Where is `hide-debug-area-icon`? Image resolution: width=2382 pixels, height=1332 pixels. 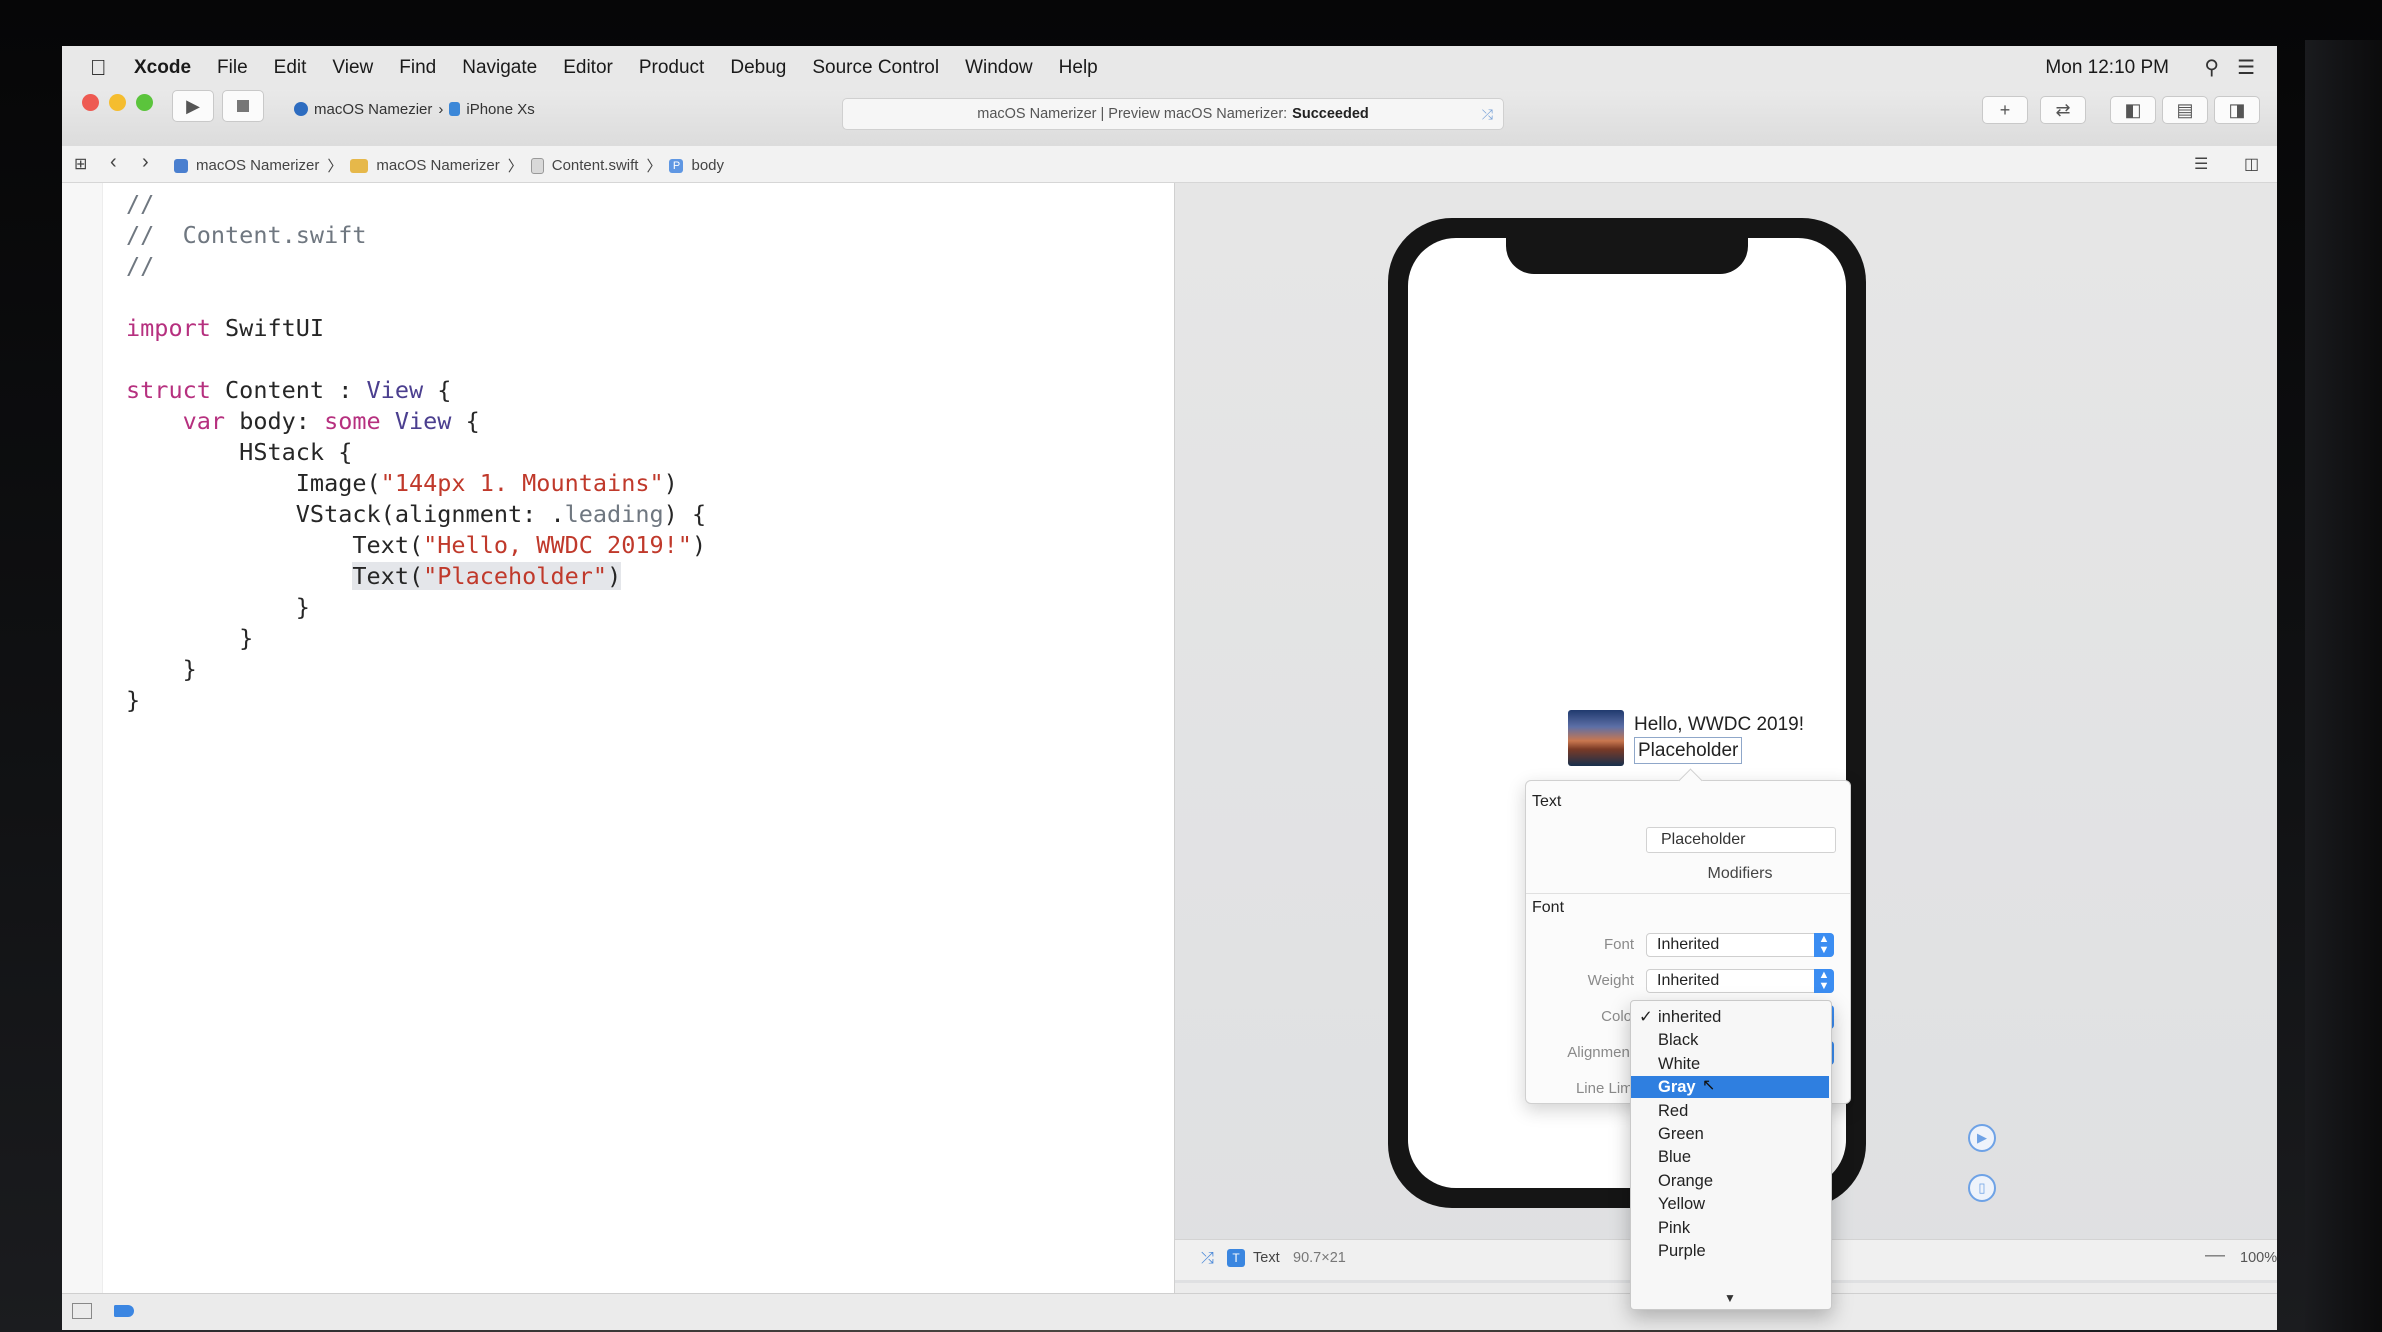
hide-debug-area-icon is located at coordinates (82, 1311).